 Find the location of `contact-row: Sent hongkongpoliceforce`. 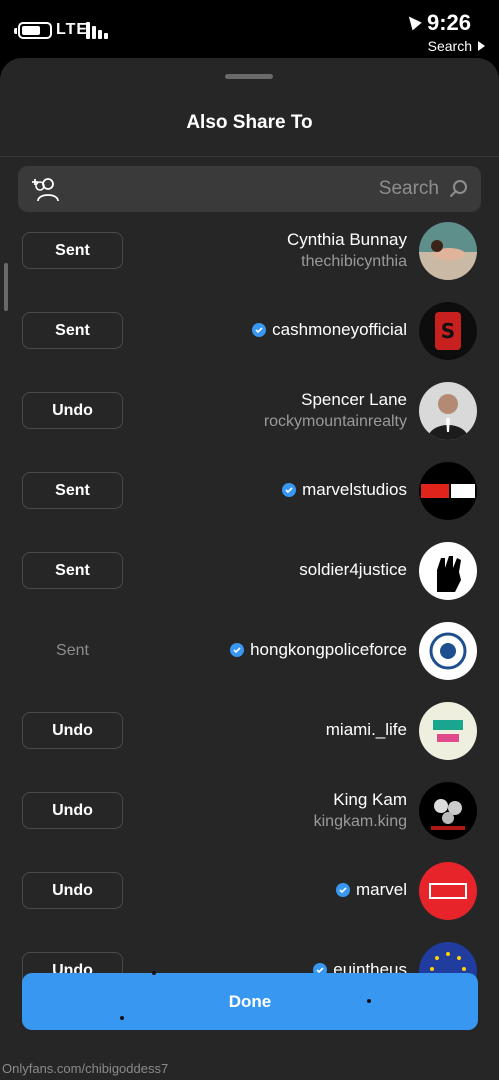

contact-row: Sent hongkongpoliceforce is located at coordinates (249, 660).